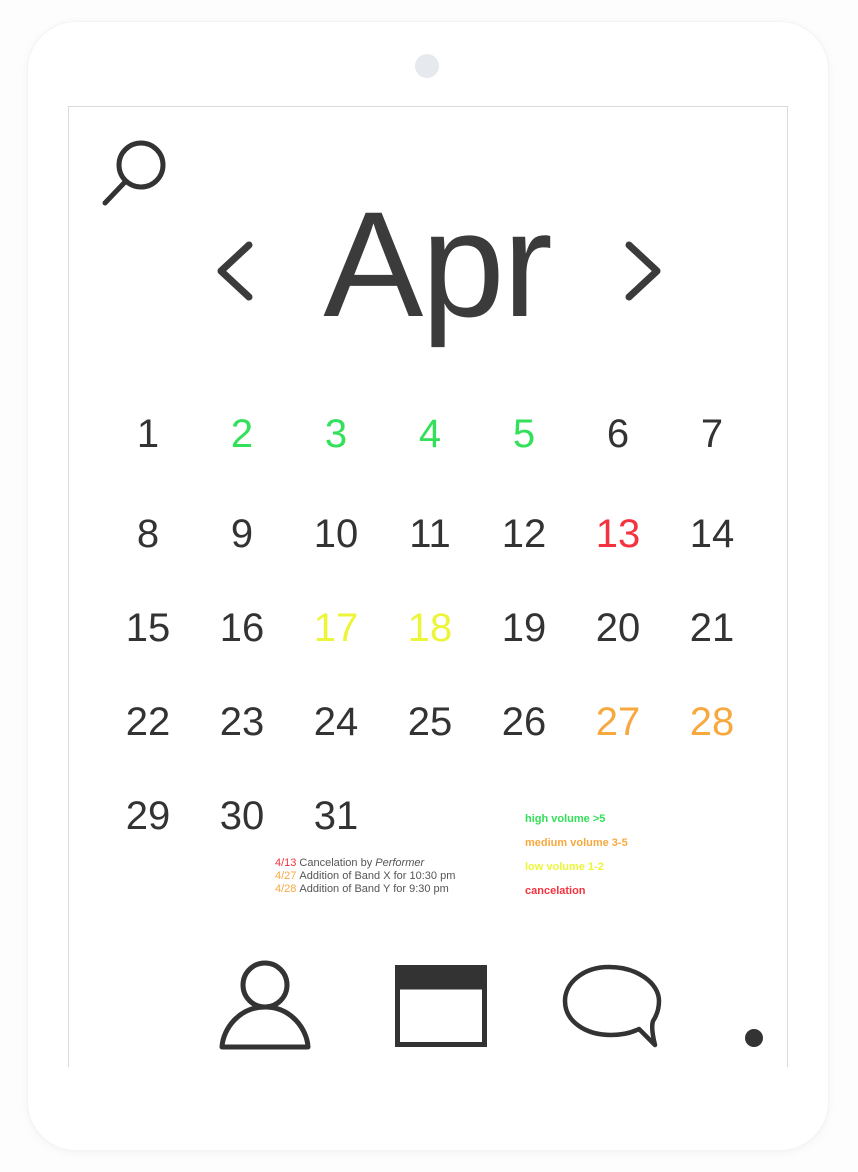  Describe the element at coordinates (148, 816) in the screenshot. I see `day-cell: 29` at that location.